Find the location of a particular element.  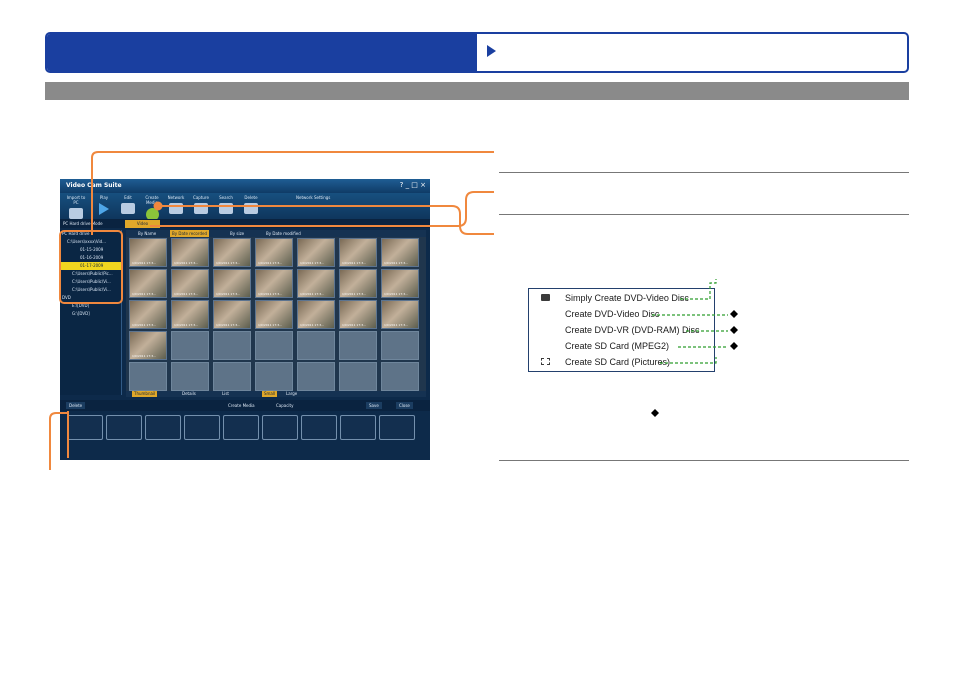

network-icon is located at coordinates (176, 208).